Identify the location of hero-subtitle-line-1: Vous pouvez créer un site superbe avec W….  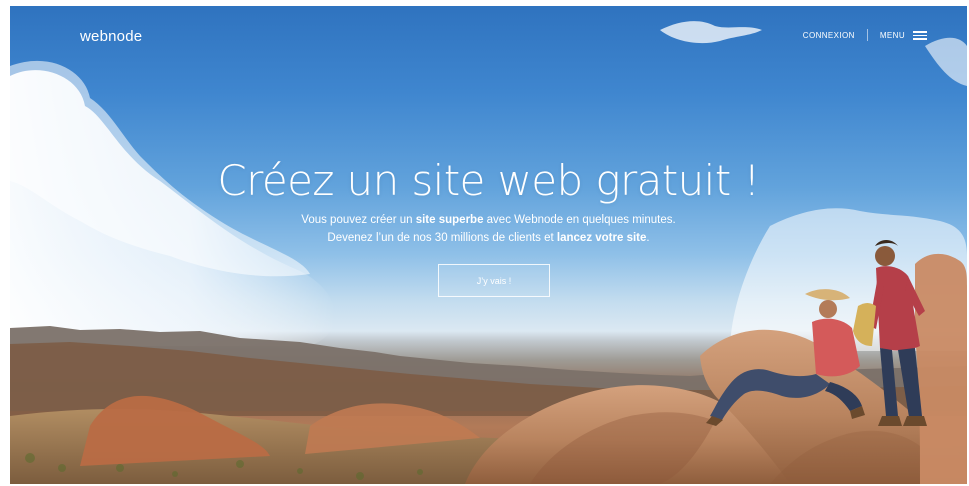
(488, 220).